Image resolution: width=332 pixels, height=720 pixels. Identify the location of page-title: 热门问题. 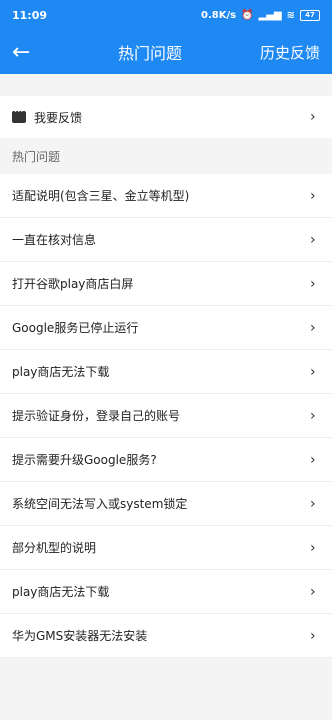
(149, 53).